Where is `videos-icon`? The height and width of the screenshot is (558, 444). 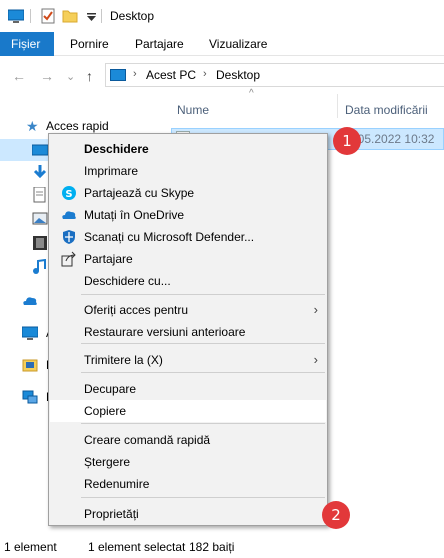 videos-icon is located at coordinates (40, 243).